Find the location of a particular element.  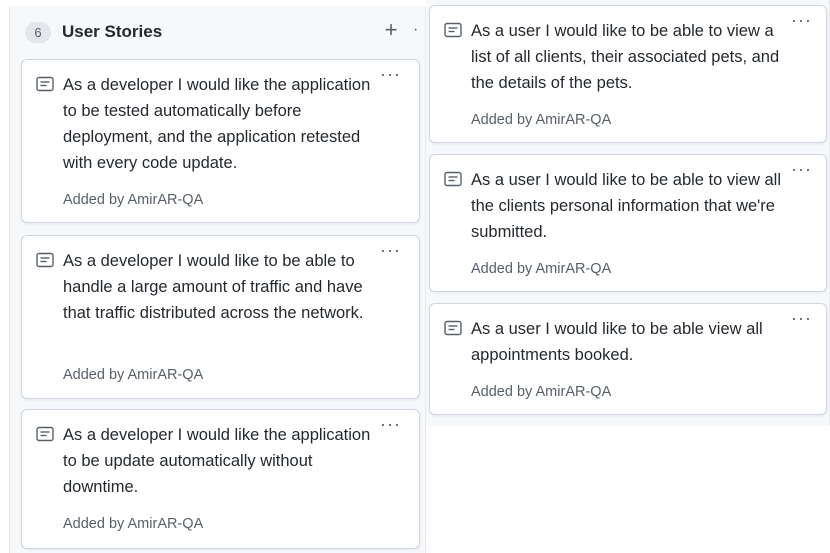

column-menu-button: · is located at coordinates (418, 30).